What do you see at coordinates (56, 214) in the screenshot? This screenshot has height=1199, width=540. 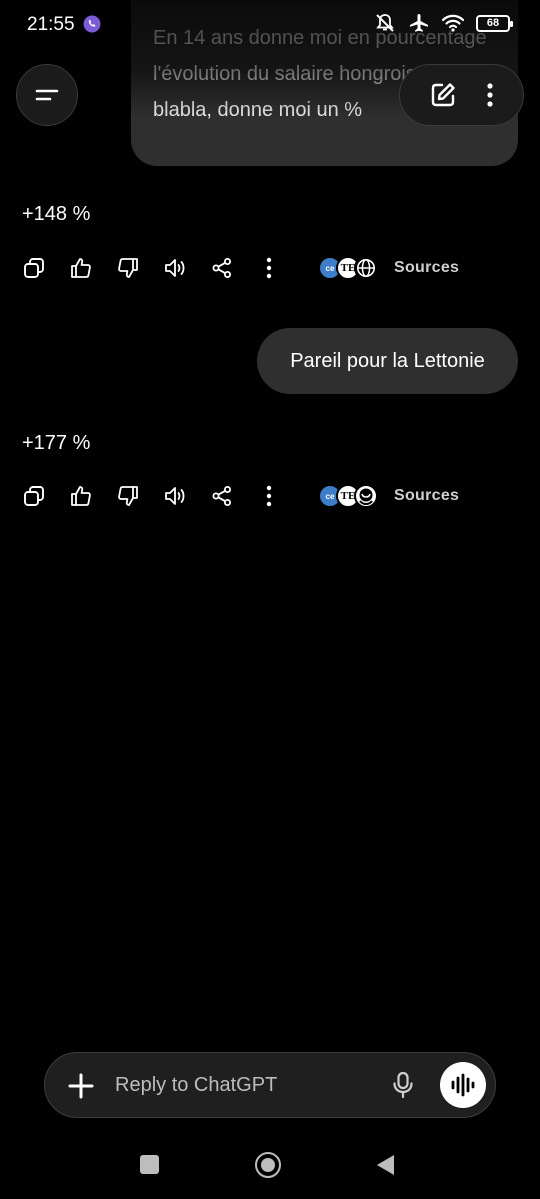 I see `assistant-answer: +148 %` at bounding box center [56, 214].